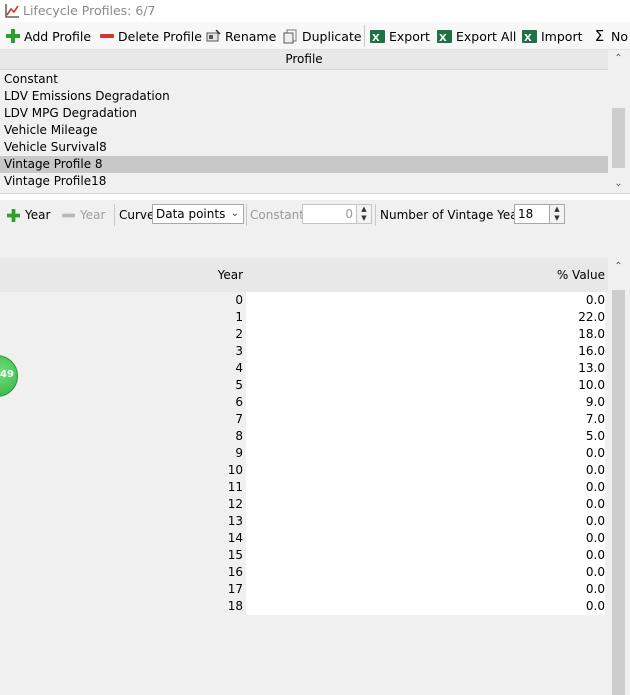 This screenshot has width=630, height=695. I want to click on add-year-button: Year, so click(28, 215).